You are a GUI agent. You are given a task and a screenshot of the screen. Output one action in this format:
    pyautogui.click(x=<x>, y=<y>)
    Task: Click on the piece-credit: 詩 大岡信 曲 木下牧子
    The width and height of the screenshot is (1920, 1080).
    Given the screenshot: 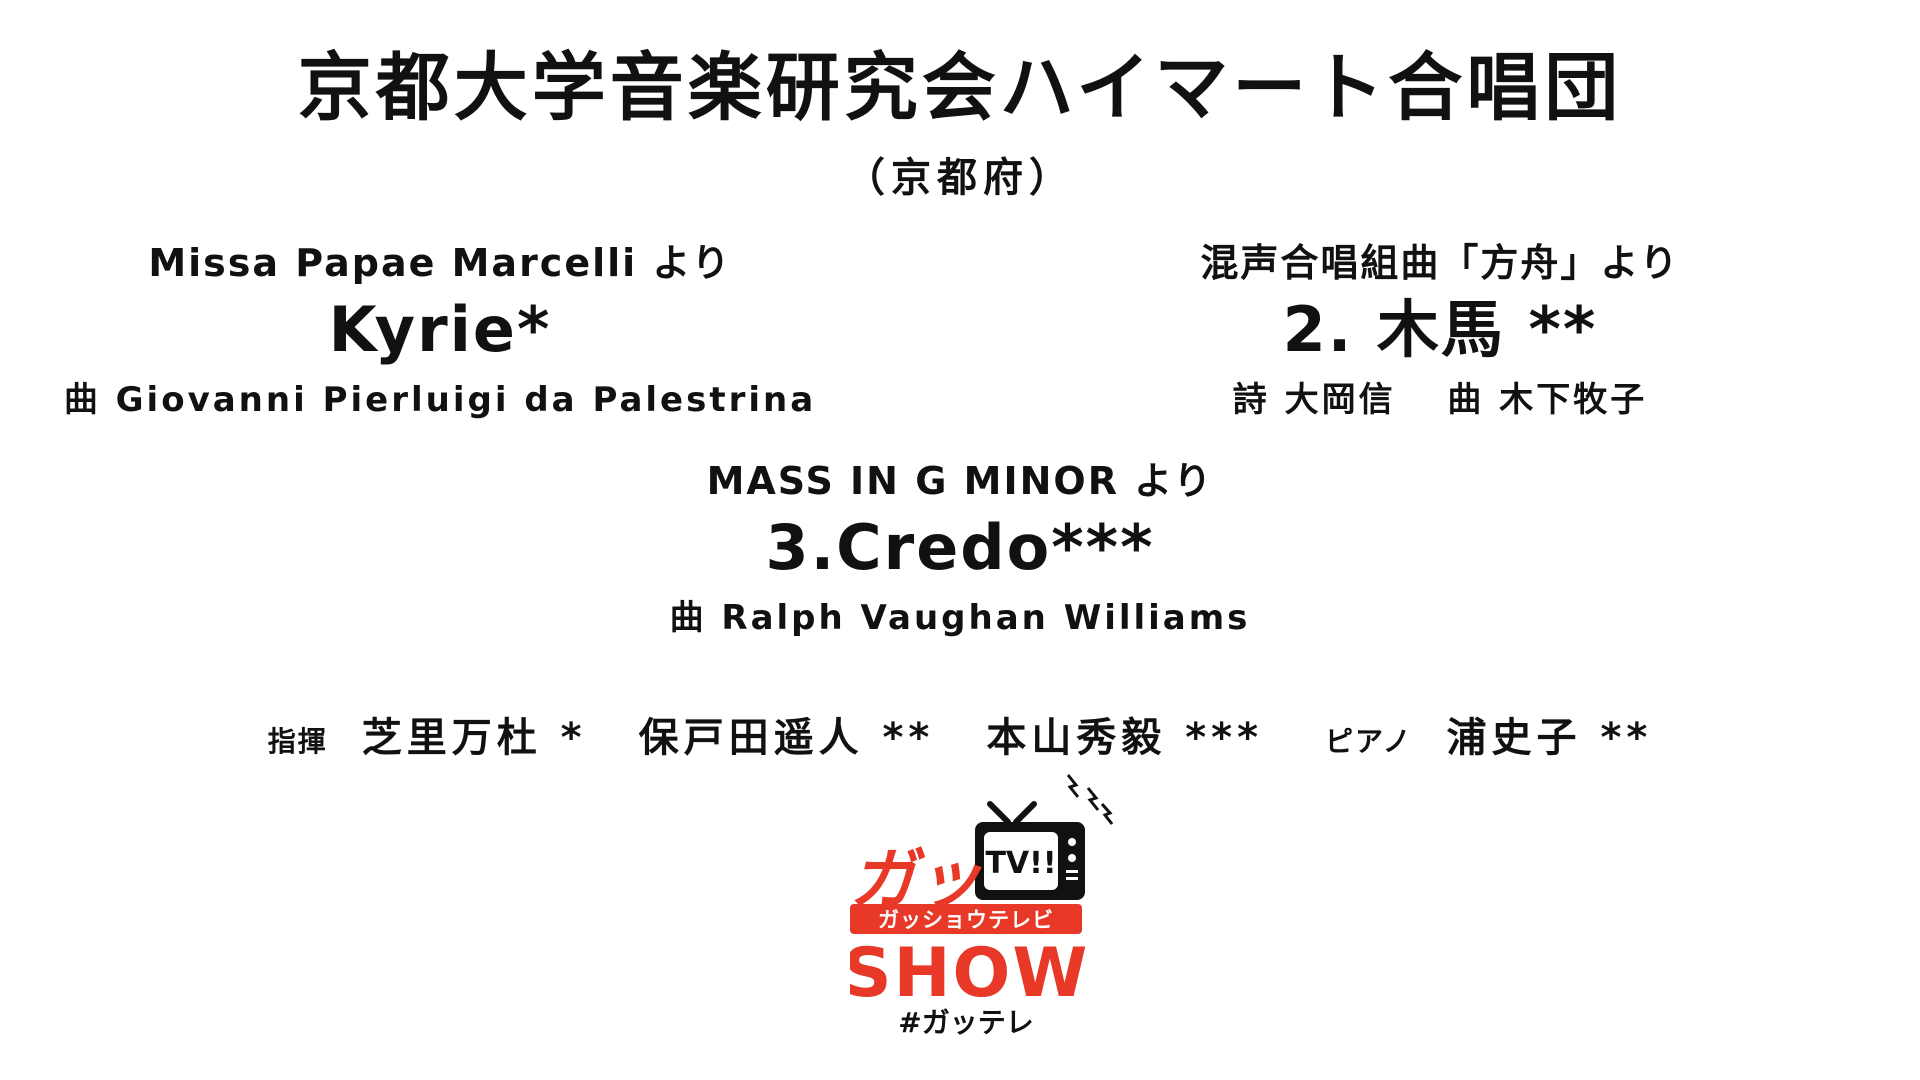 What is the action you would take?
    pyautogui.click(x=1440, y=400)
    